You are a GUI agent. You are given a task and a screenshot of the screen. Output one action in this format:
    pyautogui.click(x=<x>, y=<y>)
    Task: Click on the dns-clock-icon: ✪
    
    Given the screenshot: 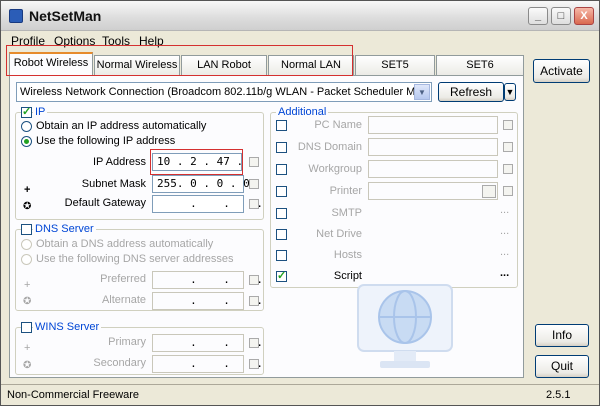 What is the action you would take?
    pyautogui.click(x=27, y=301)
    